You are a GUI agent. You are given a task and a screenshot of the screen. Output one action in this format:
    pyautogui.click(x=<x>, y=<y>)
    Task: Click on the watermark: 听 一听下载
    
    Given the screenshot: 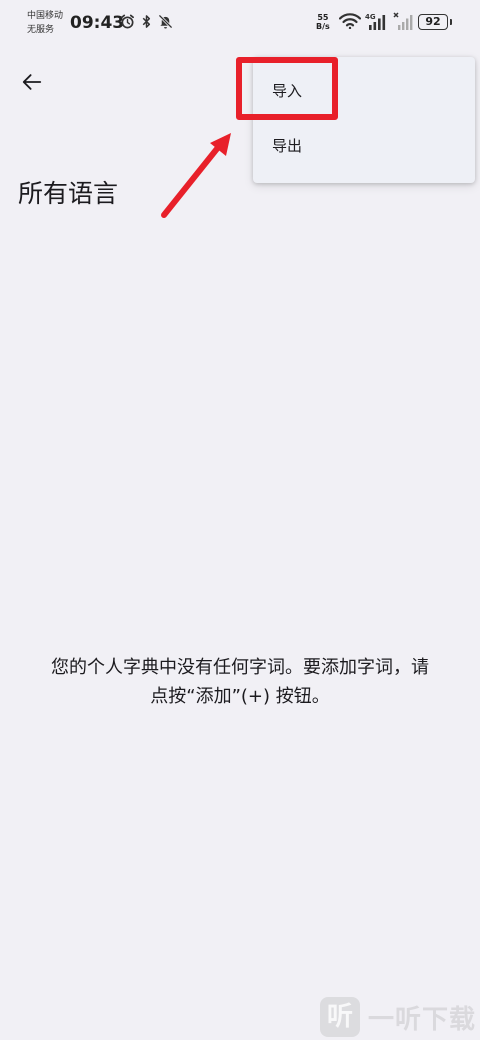 What is the action you would take?
    pyautogui.click(x=398, y=1017)
    